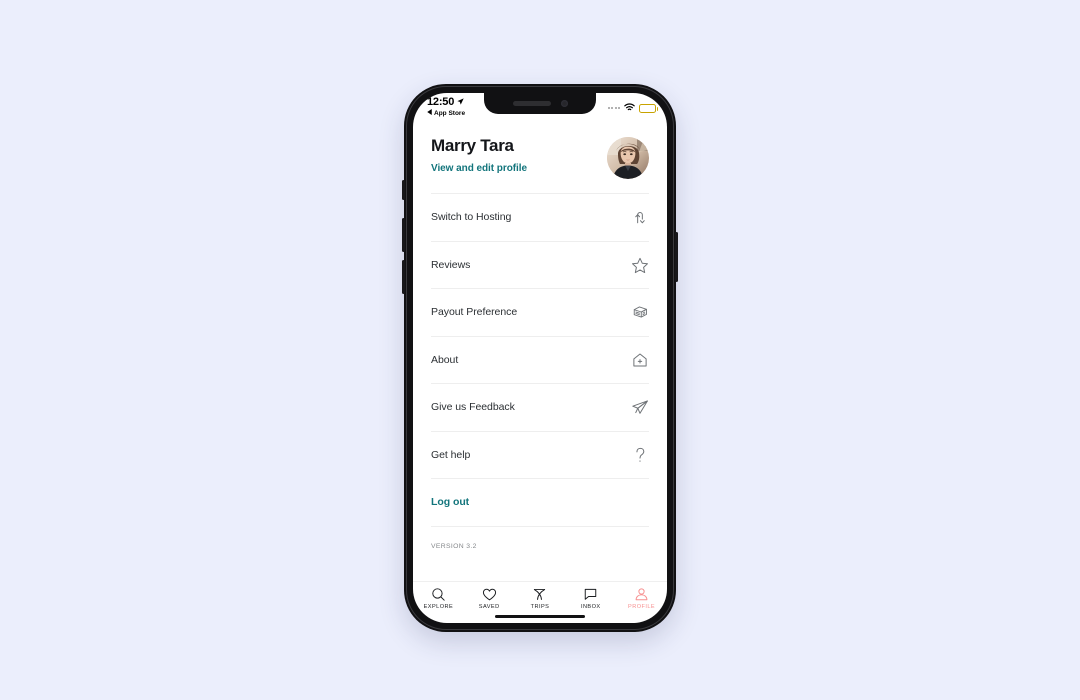  I want to click on tab-trips: TRIPS, so click(540, 598).